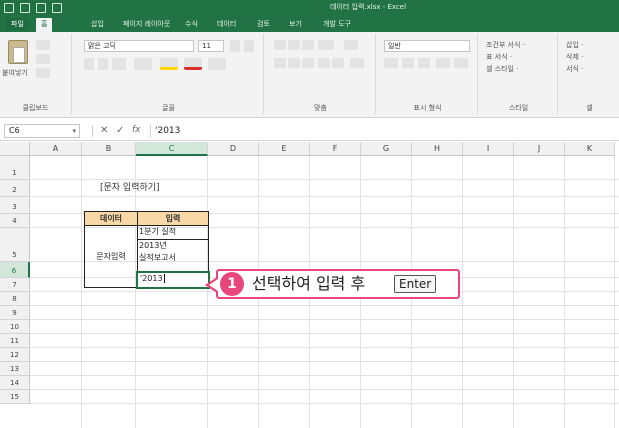 This screenshot has height=428, width=619. I want to click on underline-icon, so click(119, 64).